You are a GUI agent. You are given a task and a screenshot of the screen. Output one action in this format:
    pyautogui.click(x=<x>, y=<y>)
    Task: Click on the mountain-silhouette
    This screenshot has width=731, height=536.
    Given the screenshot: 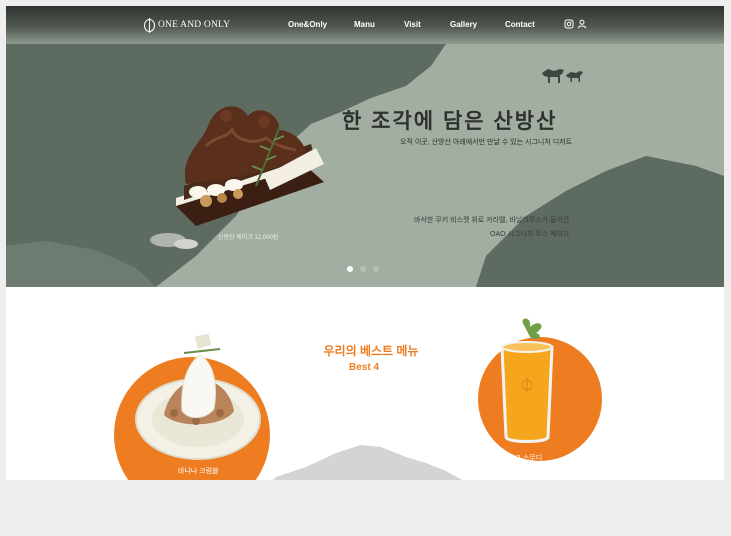 What is the action you would take?
    pyautogui.click(x=368, y=462)
    